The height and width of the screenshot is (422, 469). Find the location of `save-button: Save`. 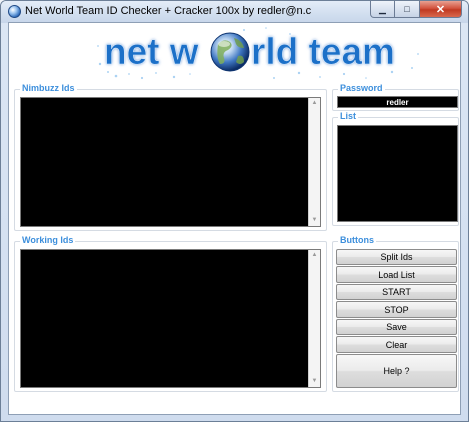

save-button: Save is located at coordinates (396, 327).